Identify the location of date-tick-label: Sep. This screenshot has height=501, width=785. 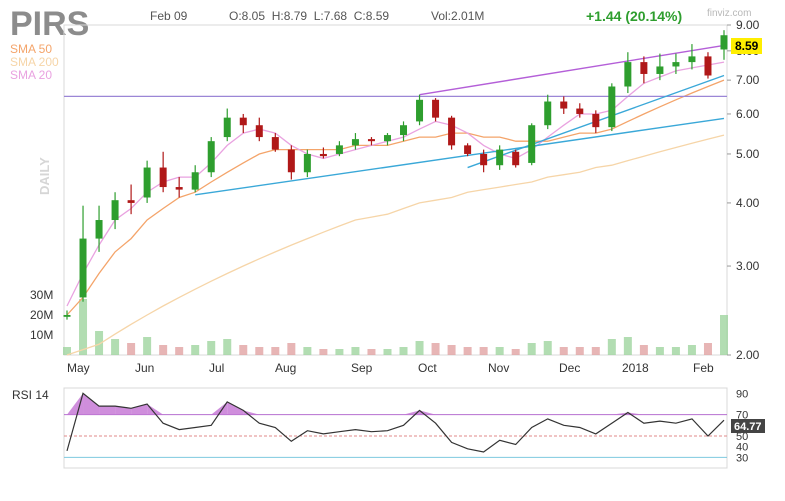
(362, 368).